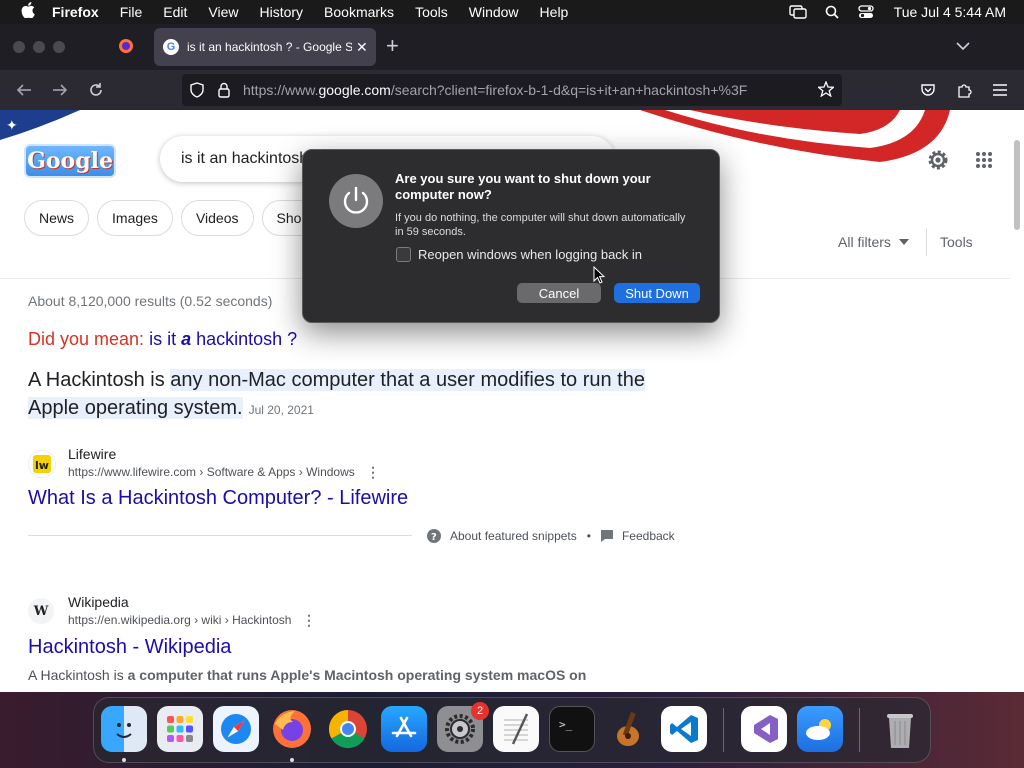  I want to click on spotlight-search-icon, so click(832, 12).